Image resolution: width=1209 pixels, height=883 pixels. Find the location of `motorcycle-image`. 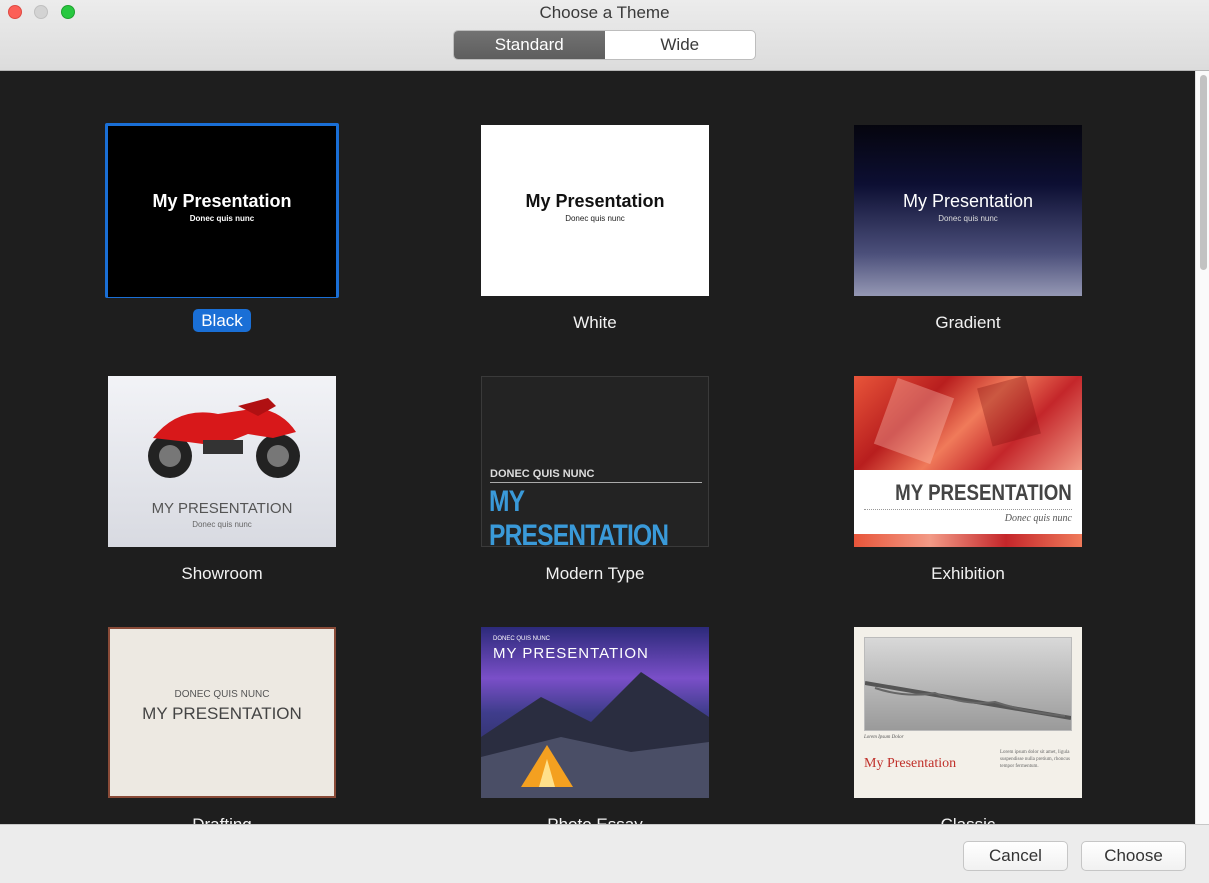

motorcycle-image is located at coordinates (224, 438).